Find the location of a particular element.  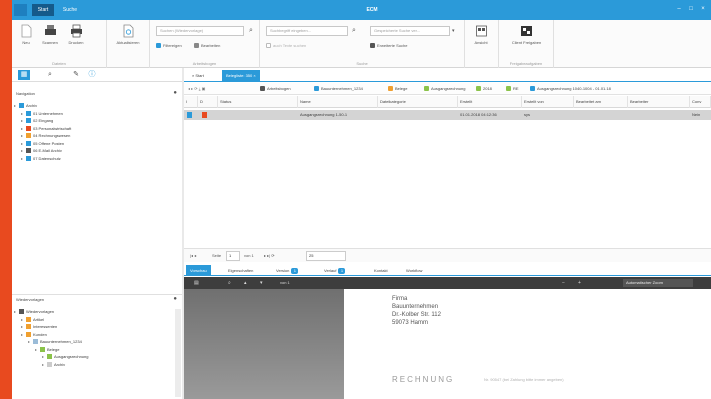

tree-item: ▸ Ausgangsrechnung is located at coordinates (97, 357).